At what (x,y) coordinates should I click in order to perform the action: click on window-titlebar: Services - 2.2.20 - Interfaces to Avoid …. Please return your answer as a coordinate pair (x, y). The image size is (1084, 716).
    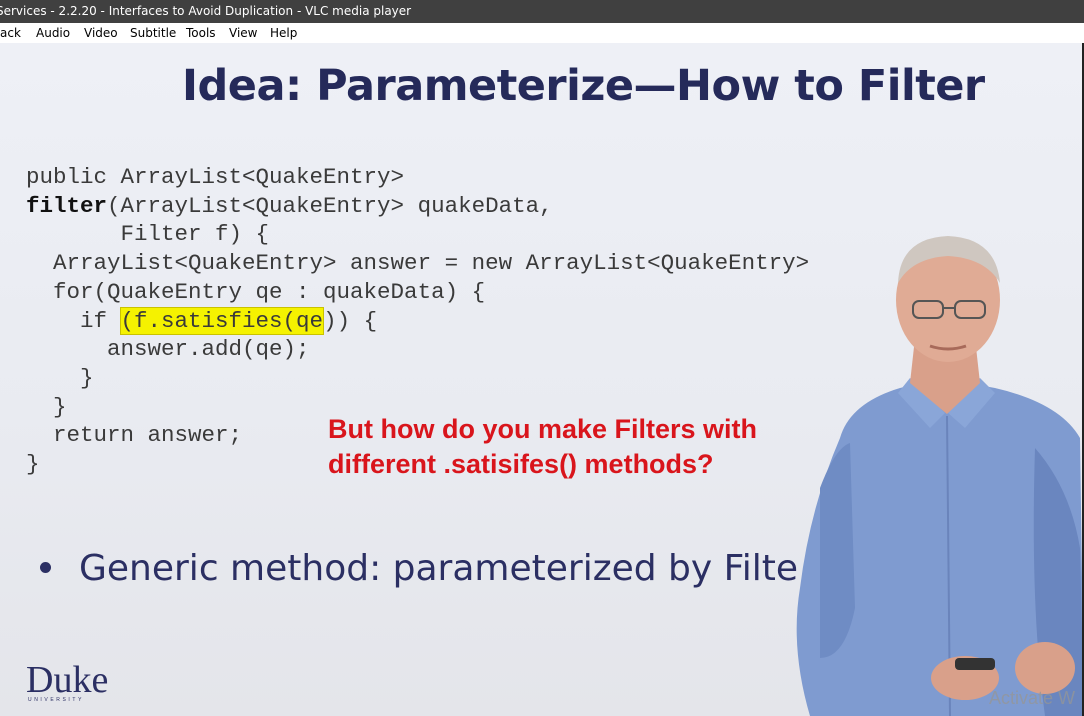
    Looking at the image, I should click on (542, 11).